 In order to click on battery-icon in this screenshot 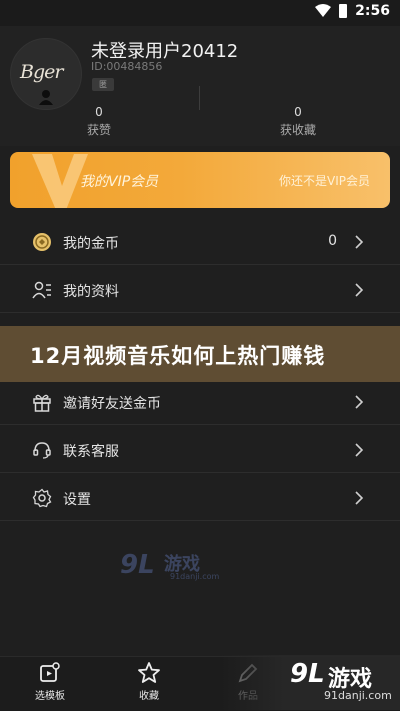, I will do `click(343, 11)`.